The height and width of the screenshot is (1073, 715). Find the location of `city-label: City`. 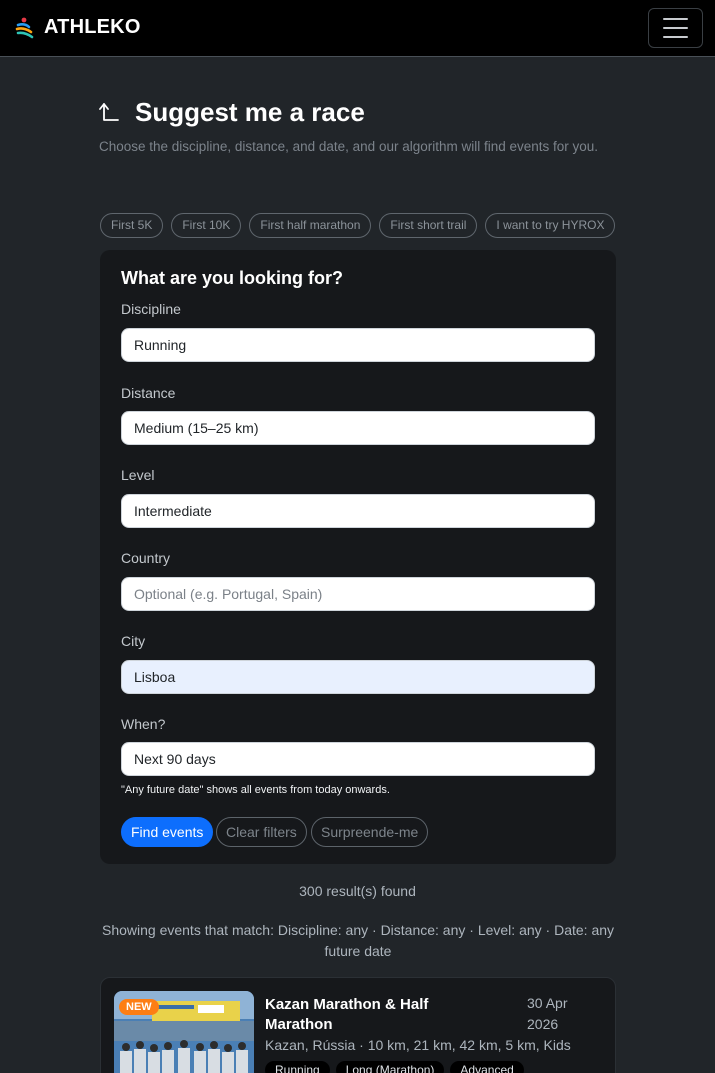

city-label: City is located at coordinates (133, 641).